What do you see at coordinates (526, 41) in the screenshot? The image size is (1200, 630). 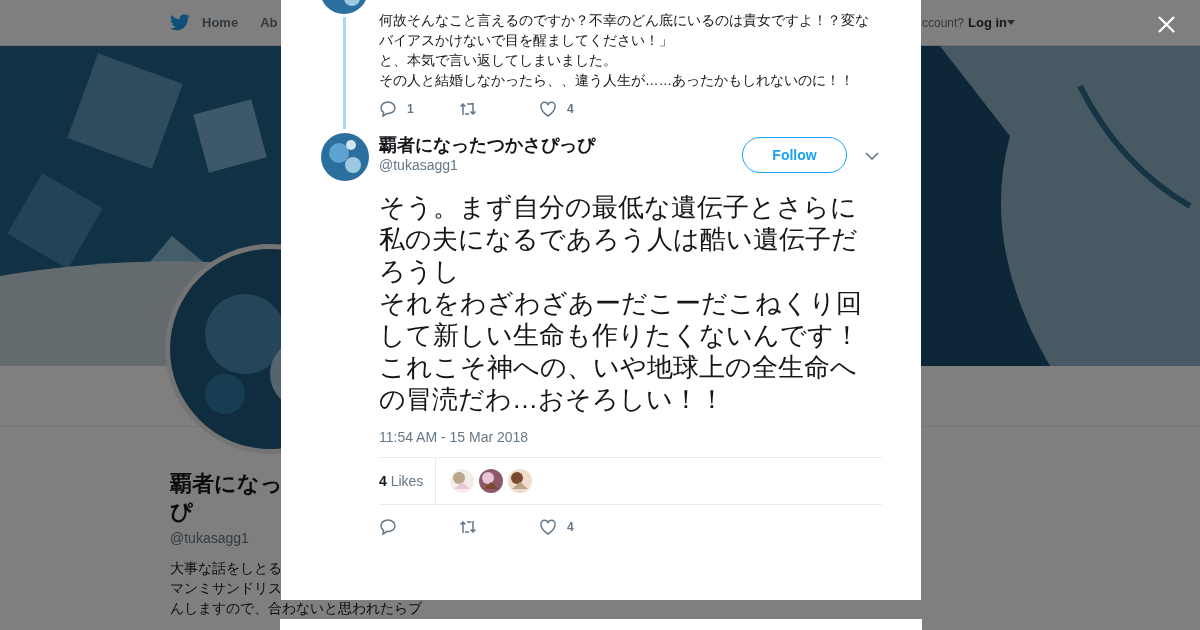 I see `tweet-text: バイアスかけないで目を醒ましてください！」` at bounding box center [526, 41].